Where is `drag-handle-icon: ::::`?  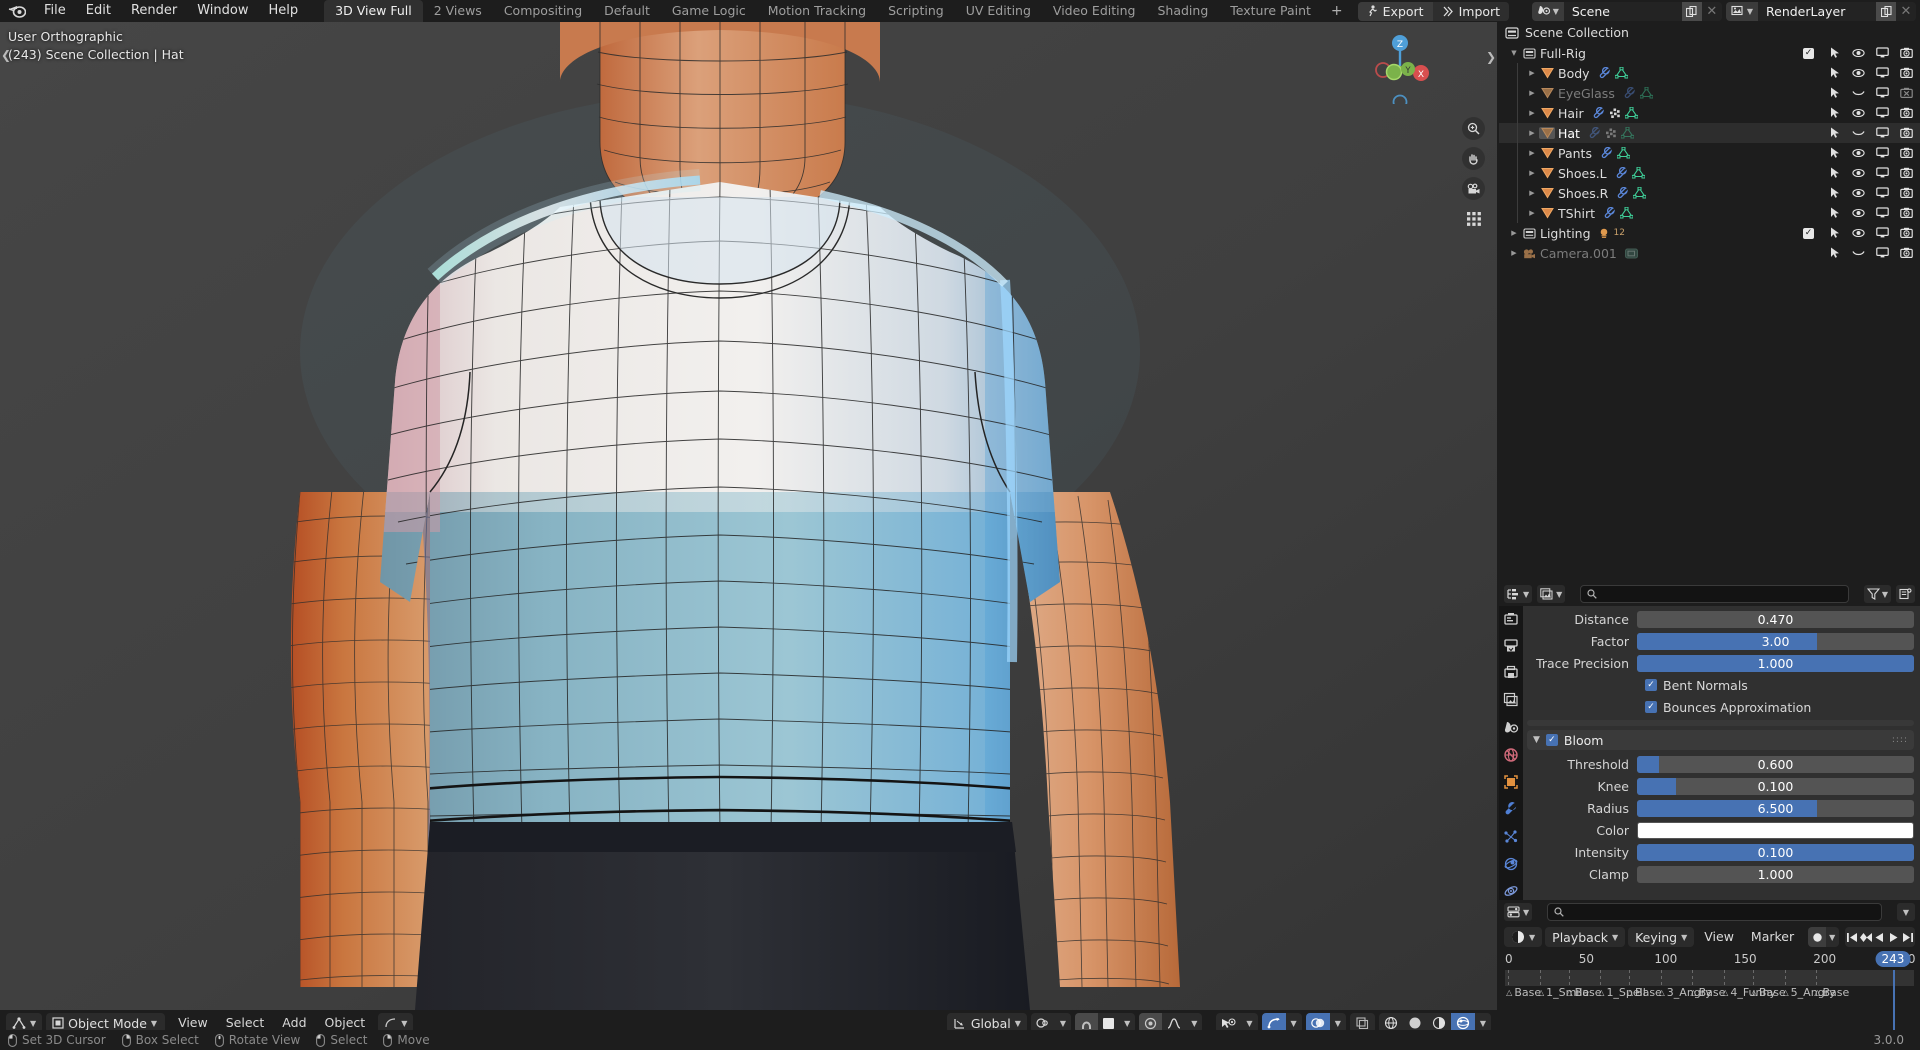
drag-handle-icon: :::: is located at coordinates (1903, 740).